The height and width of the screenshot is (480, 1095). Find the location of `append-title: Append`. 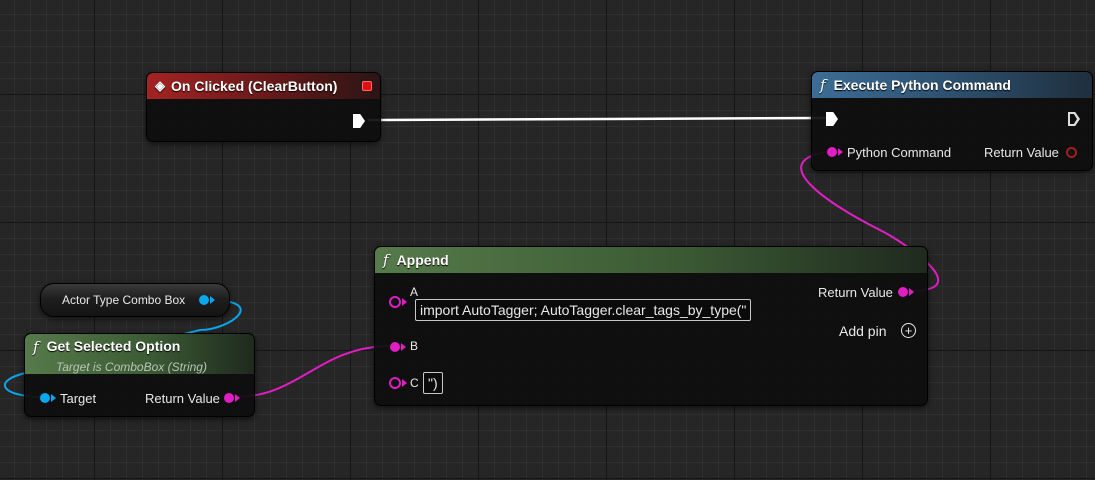

append-title: Append is located at coordinates (422, 260).